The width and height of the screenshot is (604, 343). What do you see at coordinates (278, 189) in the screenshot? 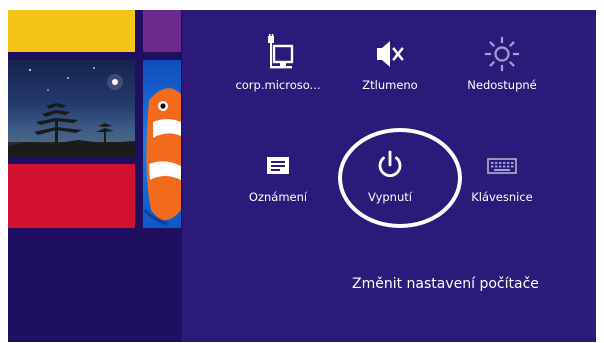
I see `notifications-button: Oznámení` at bounding box center [278, 189].